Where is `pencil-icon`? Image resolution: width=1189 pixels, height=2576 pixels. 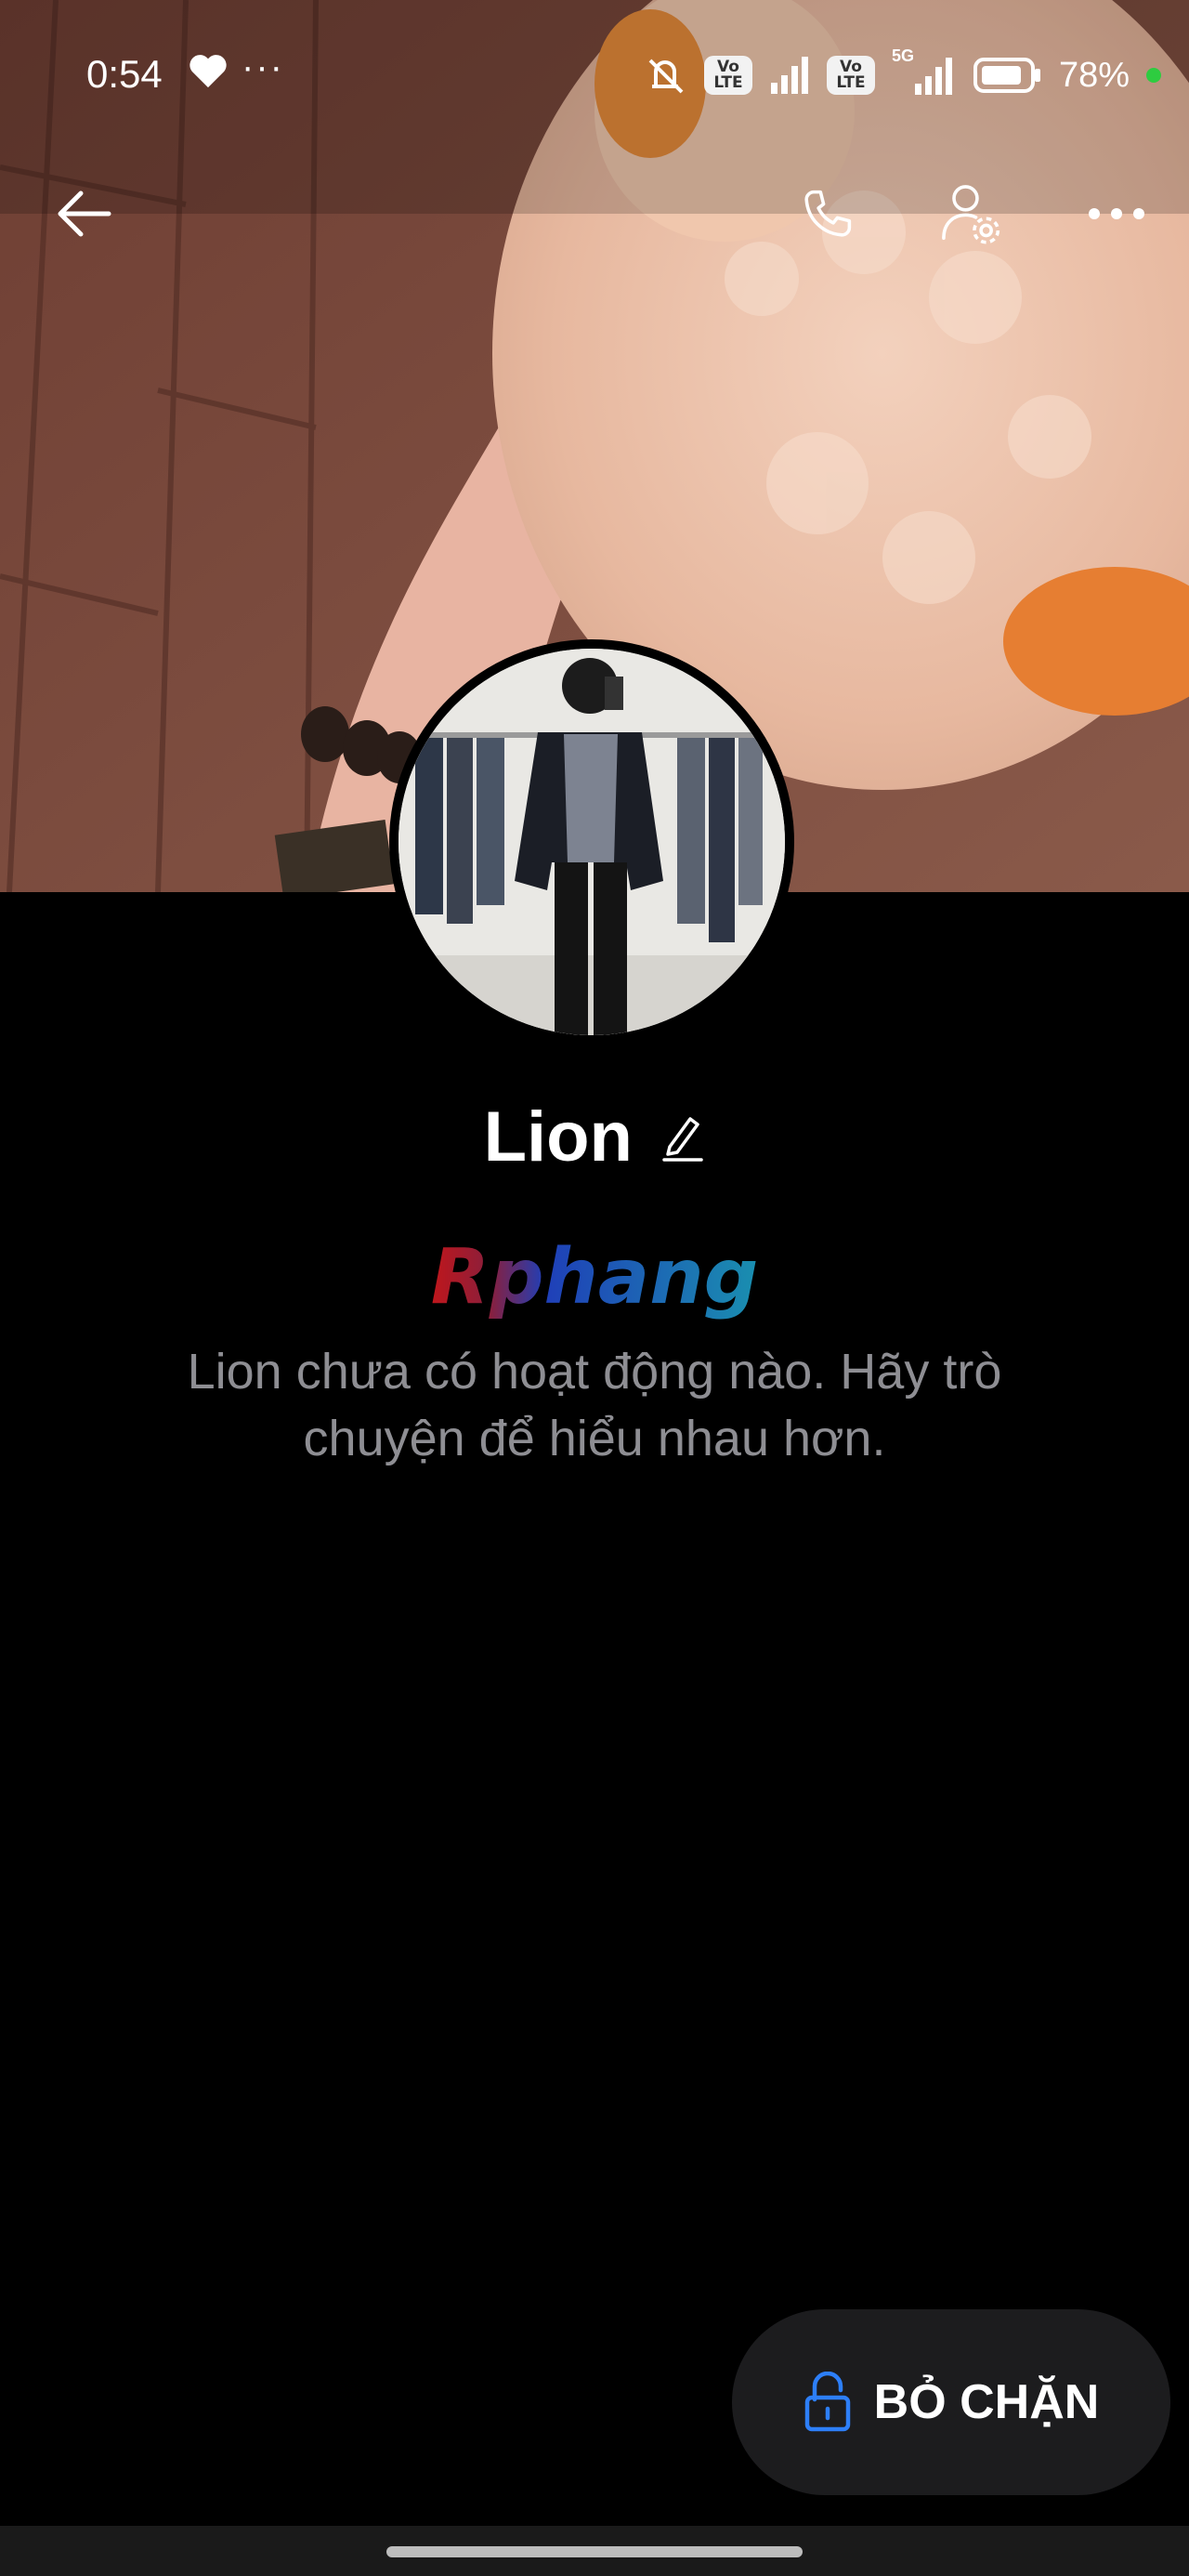
pencil-icon is located at coordinates (683, 1139).